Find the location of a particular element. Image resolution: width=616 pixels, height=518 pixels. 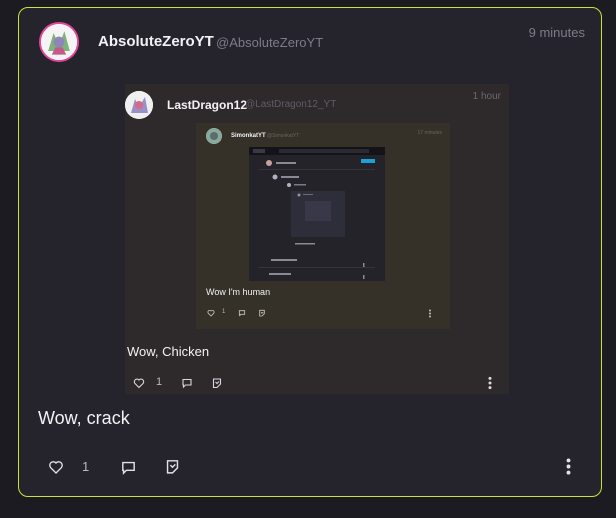

nested-author-name: SimonkatYT is located at coordinates (248, 136).